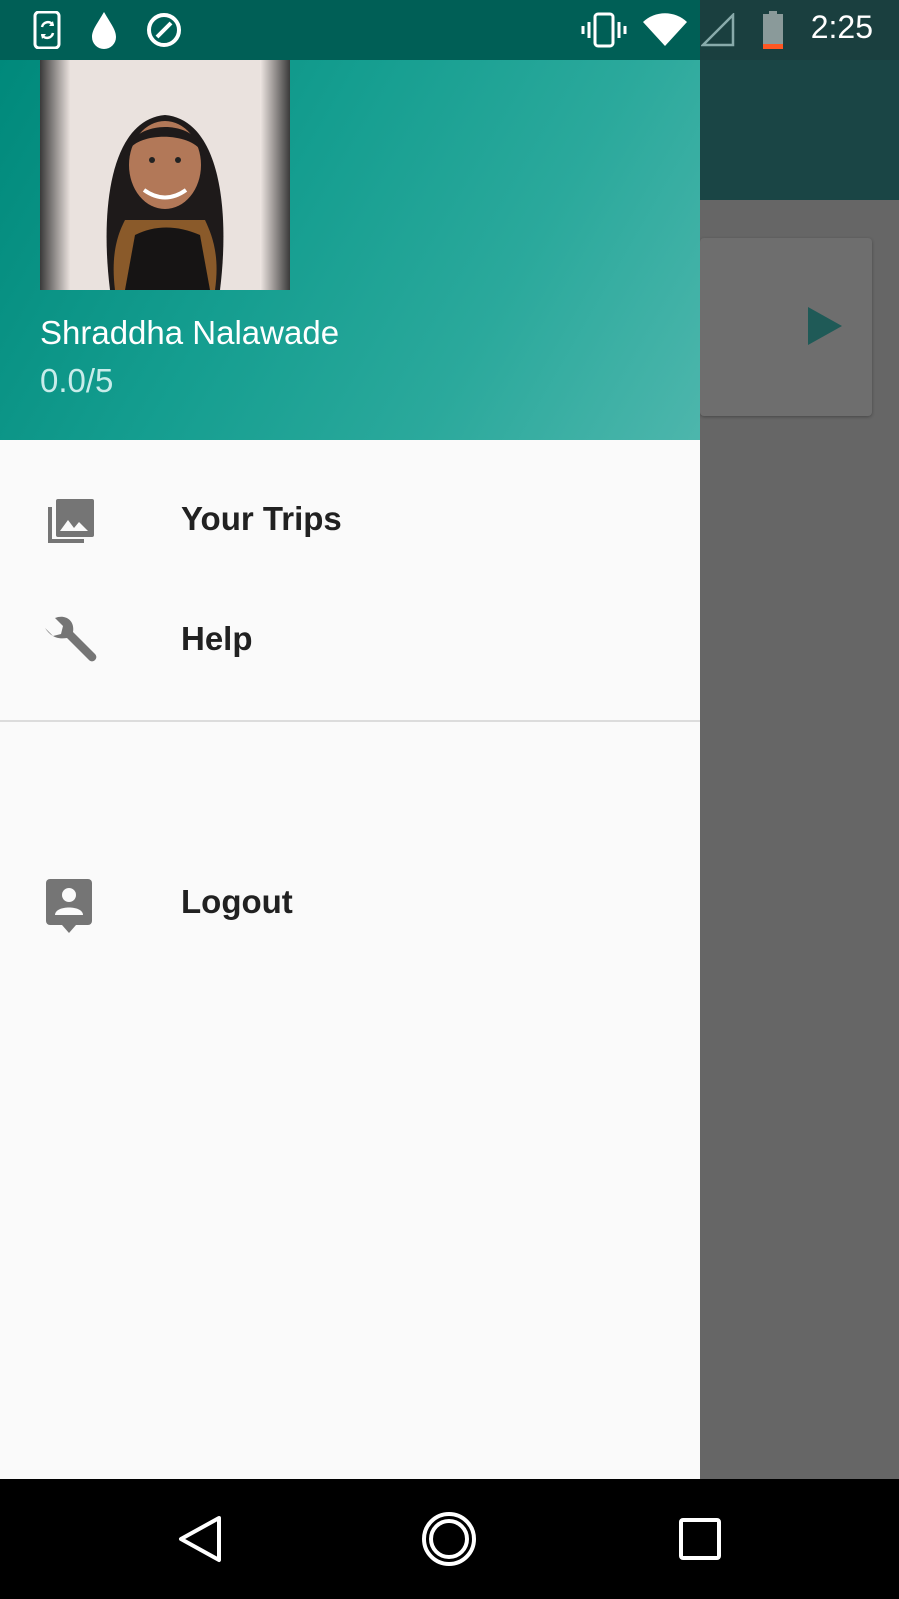  I want to click on screen-rotation-icon, so click(48, 30).